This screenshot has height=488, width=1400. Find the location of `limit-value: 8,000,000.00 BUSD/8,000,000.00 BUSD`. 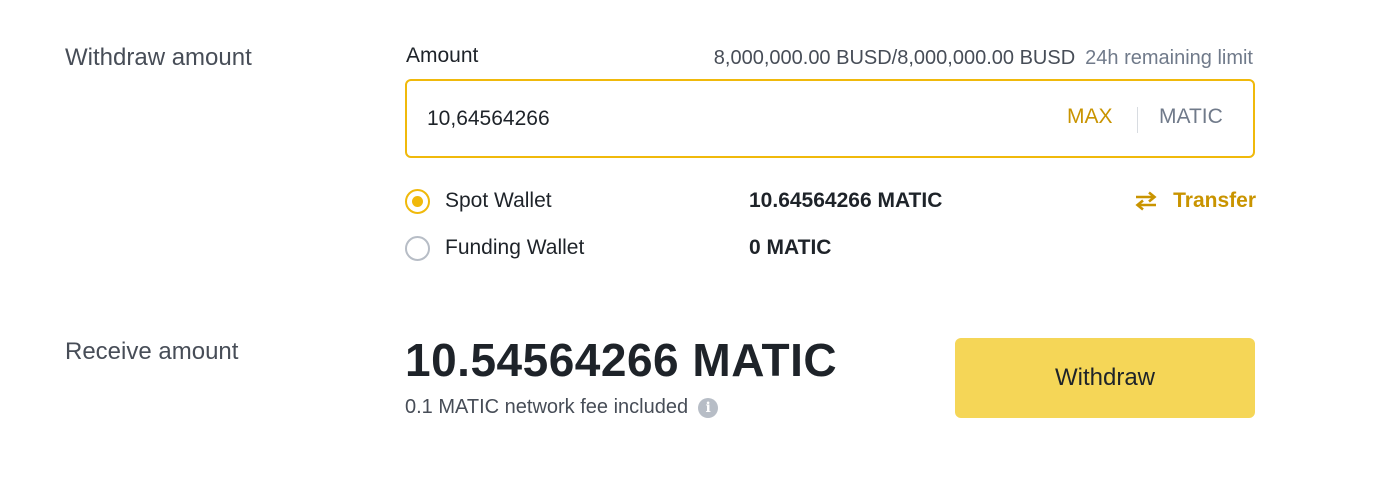

limit-value: 8,000,000.00 BUSD/8,000,000.00 BUSD is located at coordinates (894, 58).